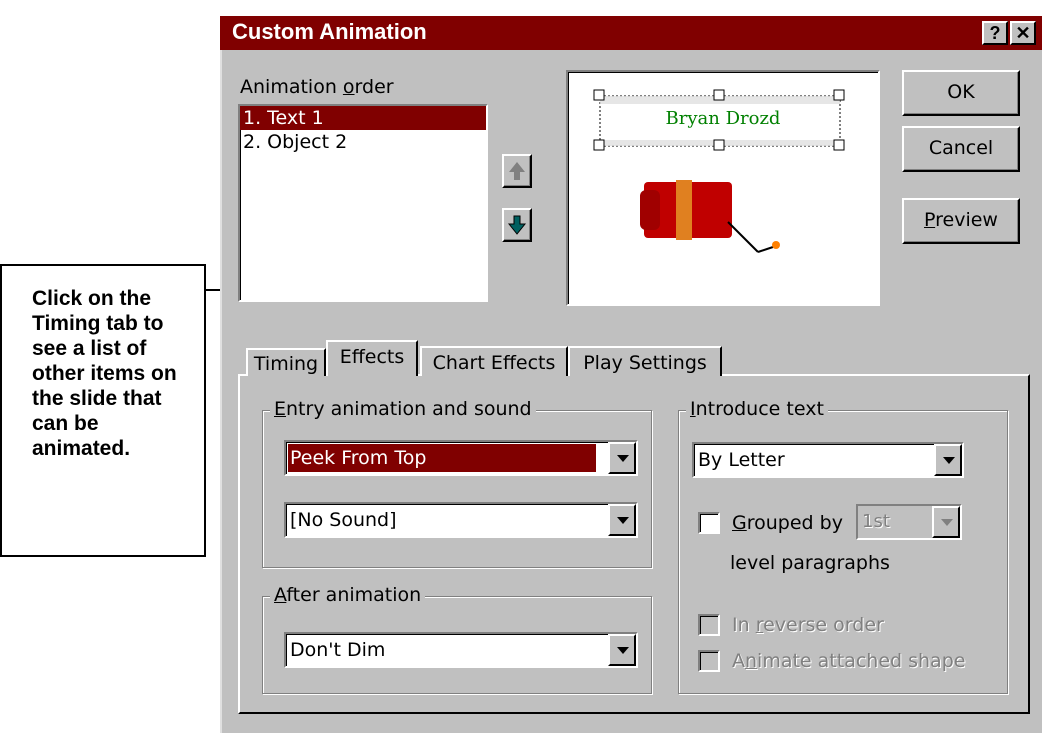 This screenshot has width=1042, height=733. What do you see at coordinates (741, 460) in the screenshot?
I see `introduce-text-value: By Letter` at bounding box center [741, 460].